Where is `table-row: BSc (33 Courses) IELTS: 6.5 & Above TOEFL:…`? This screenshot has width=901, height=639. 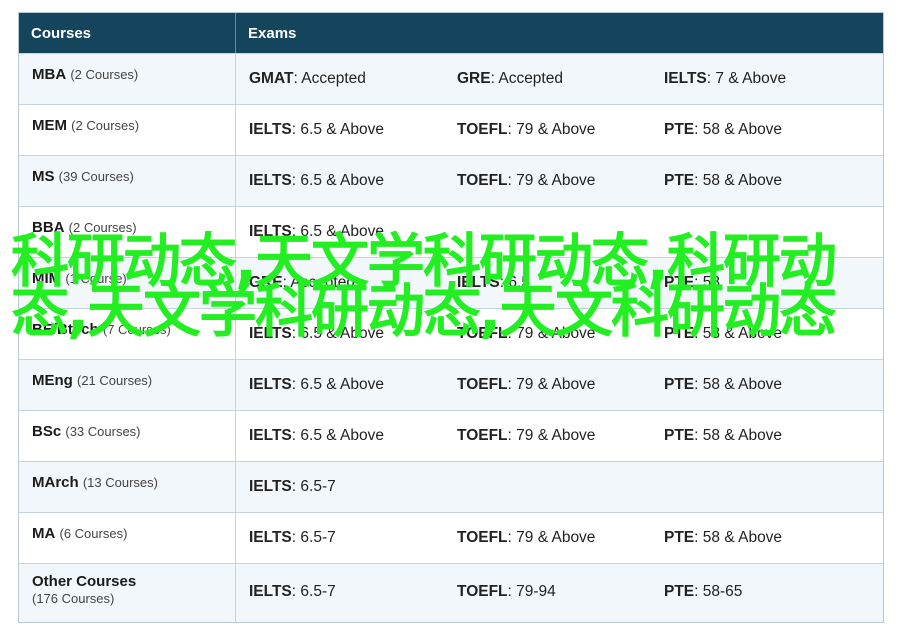
table-row: BSc (33 Courses) IELTS: 6.5 & Above TOEFL:… is located at coordinates (451, 435).